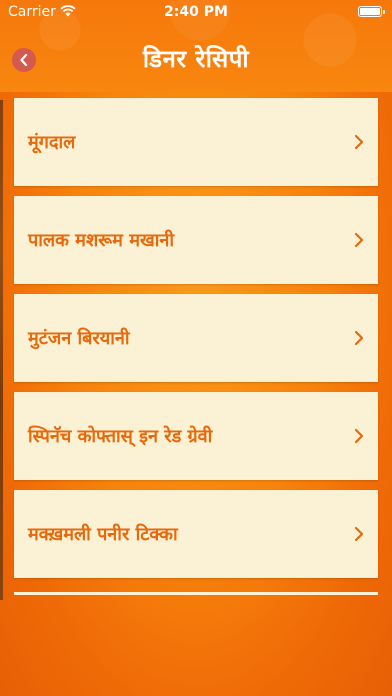 The image size is (392, 696). Describe the element at coordinates (1, 350) in the screenshot. I see `decorative-edge` at that location.